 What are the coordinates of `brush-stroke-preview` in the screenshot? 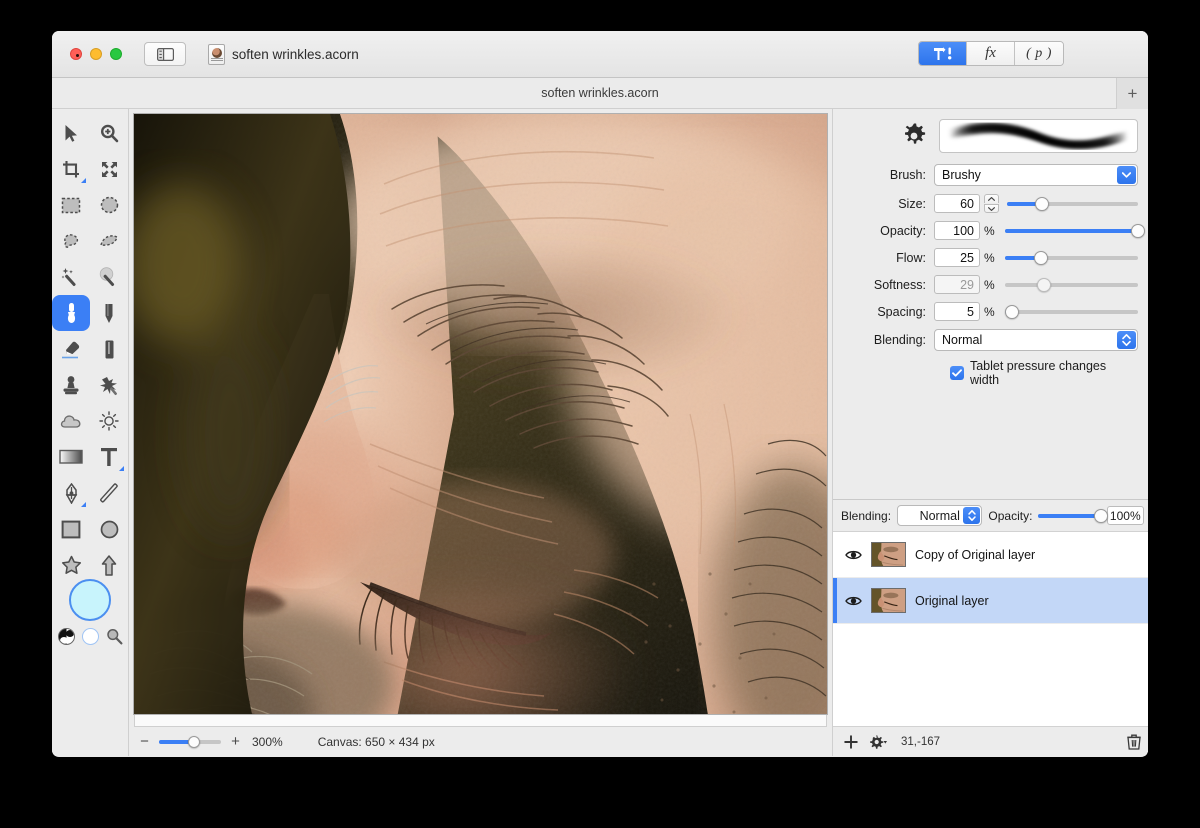 It's located at (1038, 136).